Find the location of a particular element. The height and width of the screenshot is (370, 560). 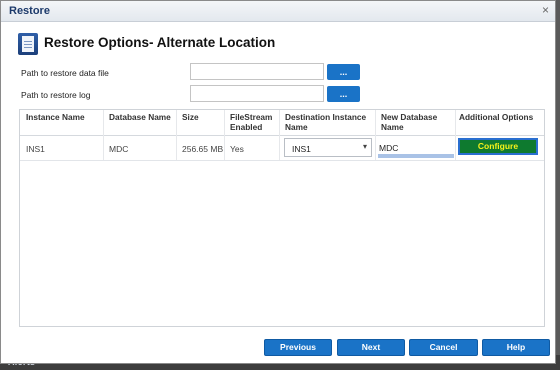

column-header: Size is located at coordinates (190, 117).